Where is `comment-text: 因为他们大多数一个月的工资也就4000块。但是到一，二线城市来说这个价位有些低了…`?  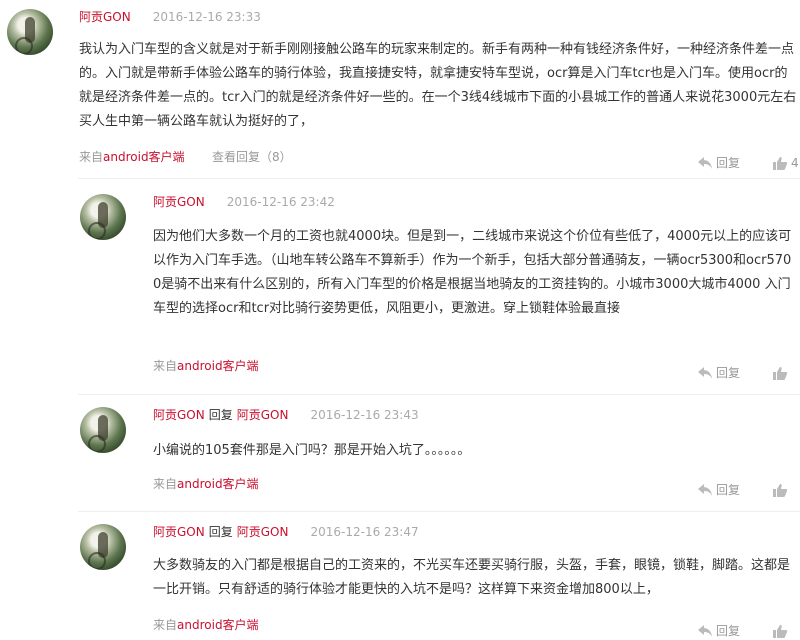
comment-text: 因为他们大多数一个月的工资也就4000块。但是到一，二线城市来说这个价位有些低了… is located at coordinates (472, 272).